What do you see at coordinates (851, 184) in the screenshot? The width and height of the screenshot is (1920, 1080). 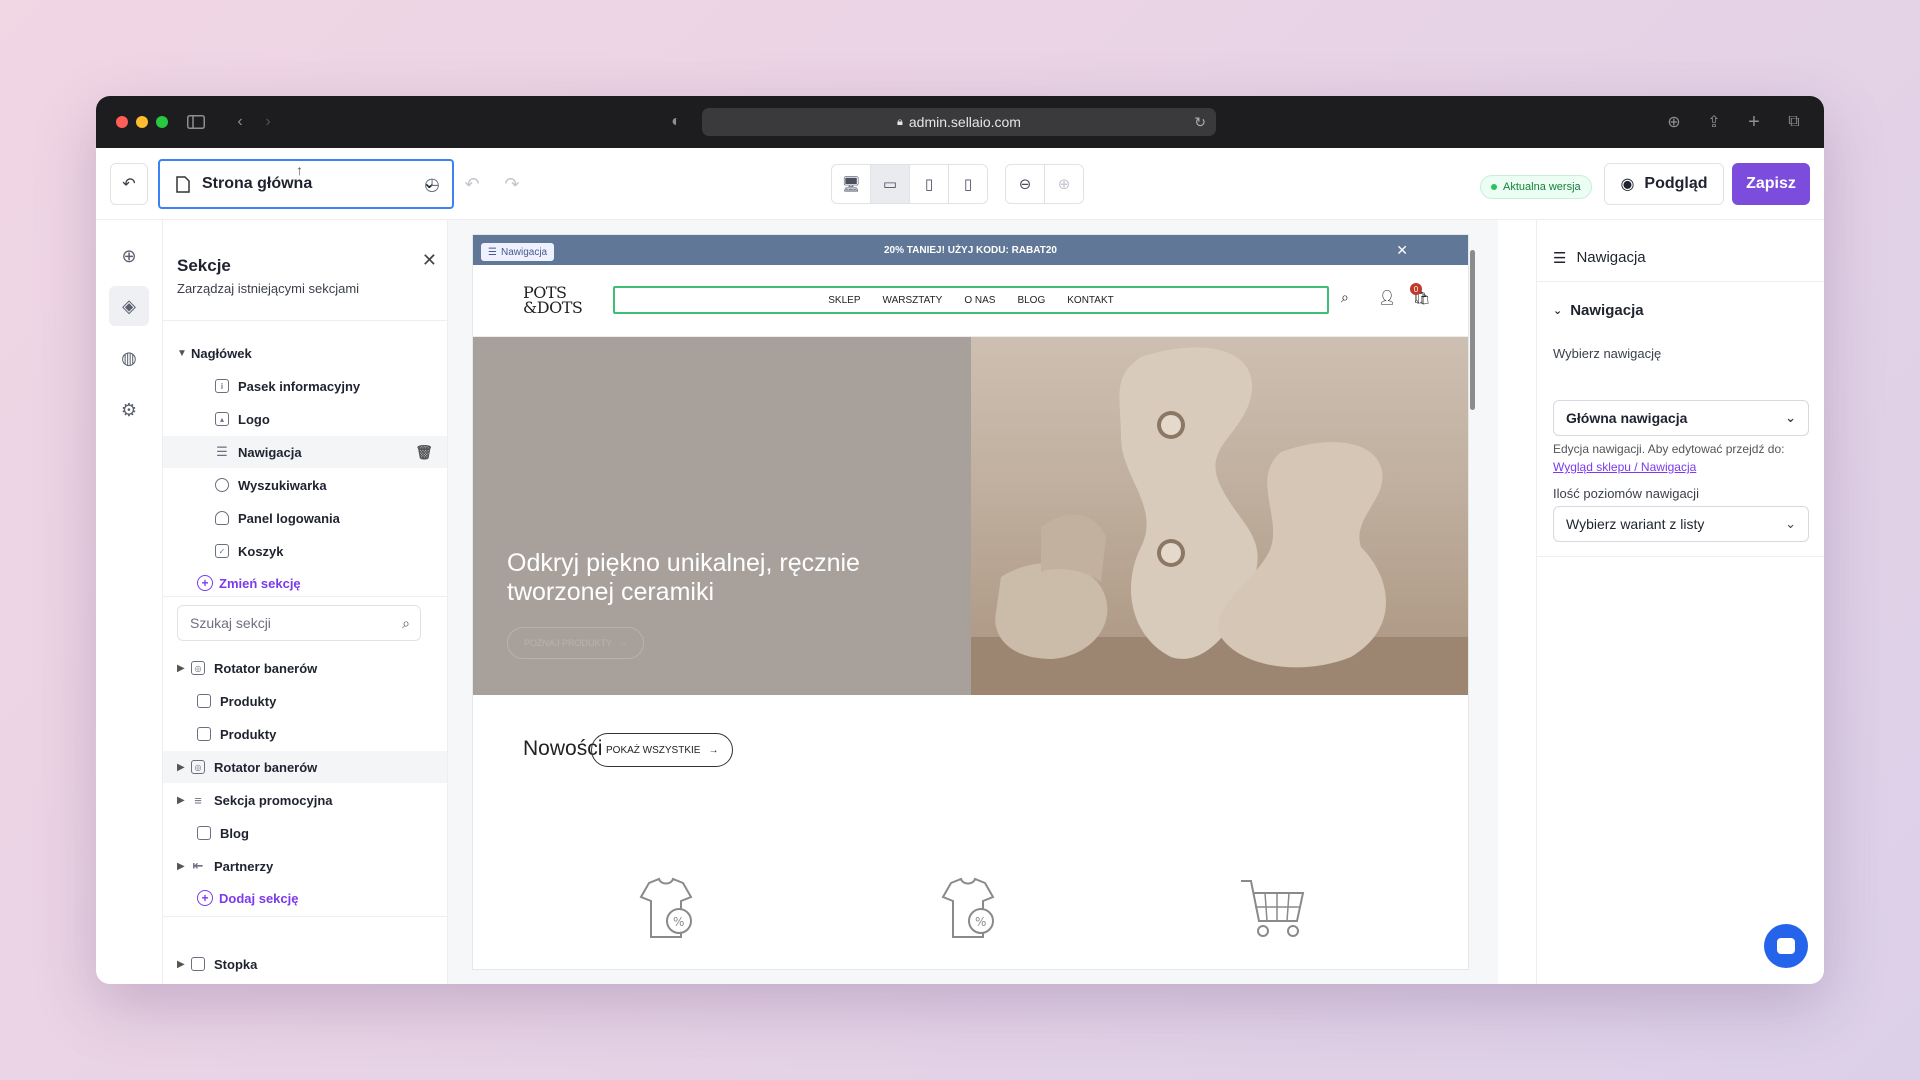 I see `desktop-view-icon: 🖥︎` at bounding box center [851, 184].